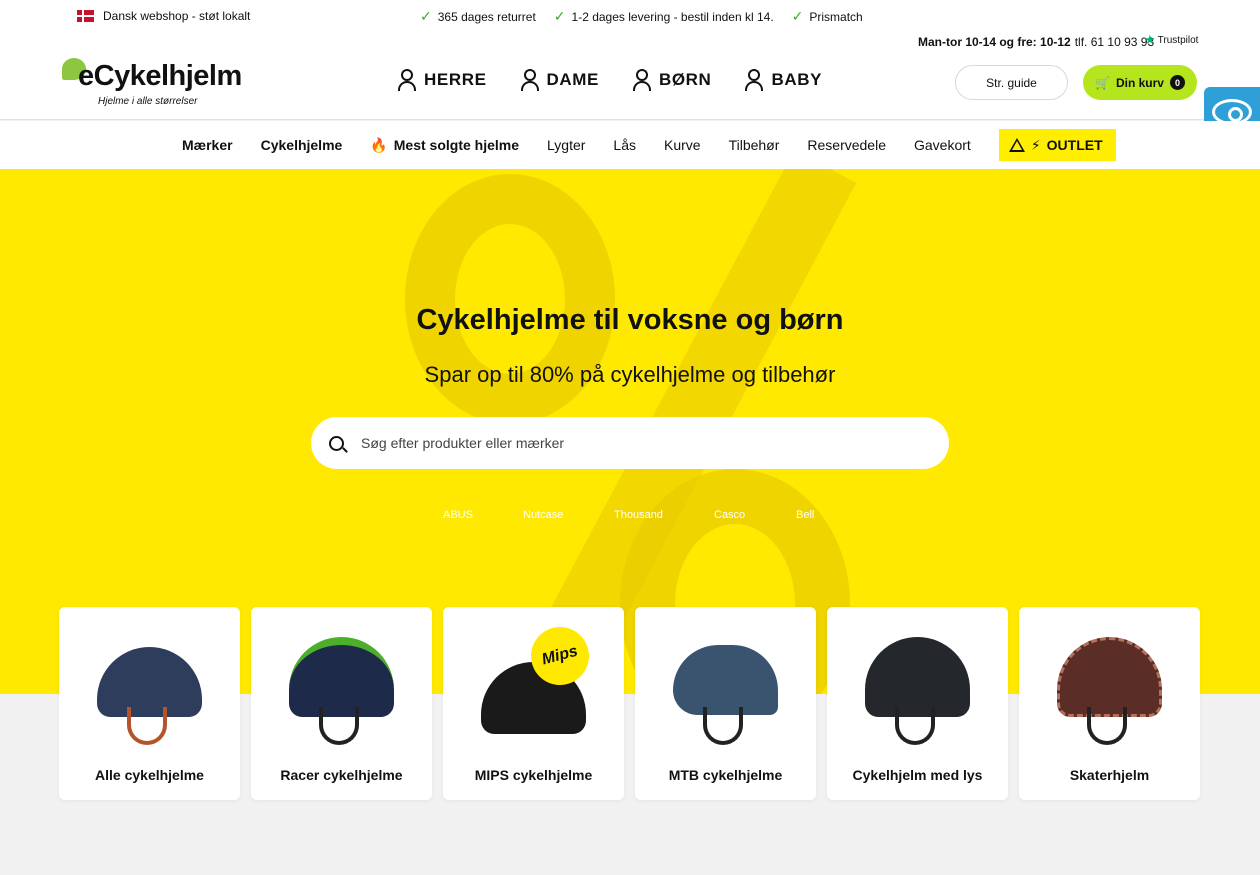 The image size is (1260, 875). Describe the element at coordinates (642, 80) in the screenshot. I see `child-icon` at that location.